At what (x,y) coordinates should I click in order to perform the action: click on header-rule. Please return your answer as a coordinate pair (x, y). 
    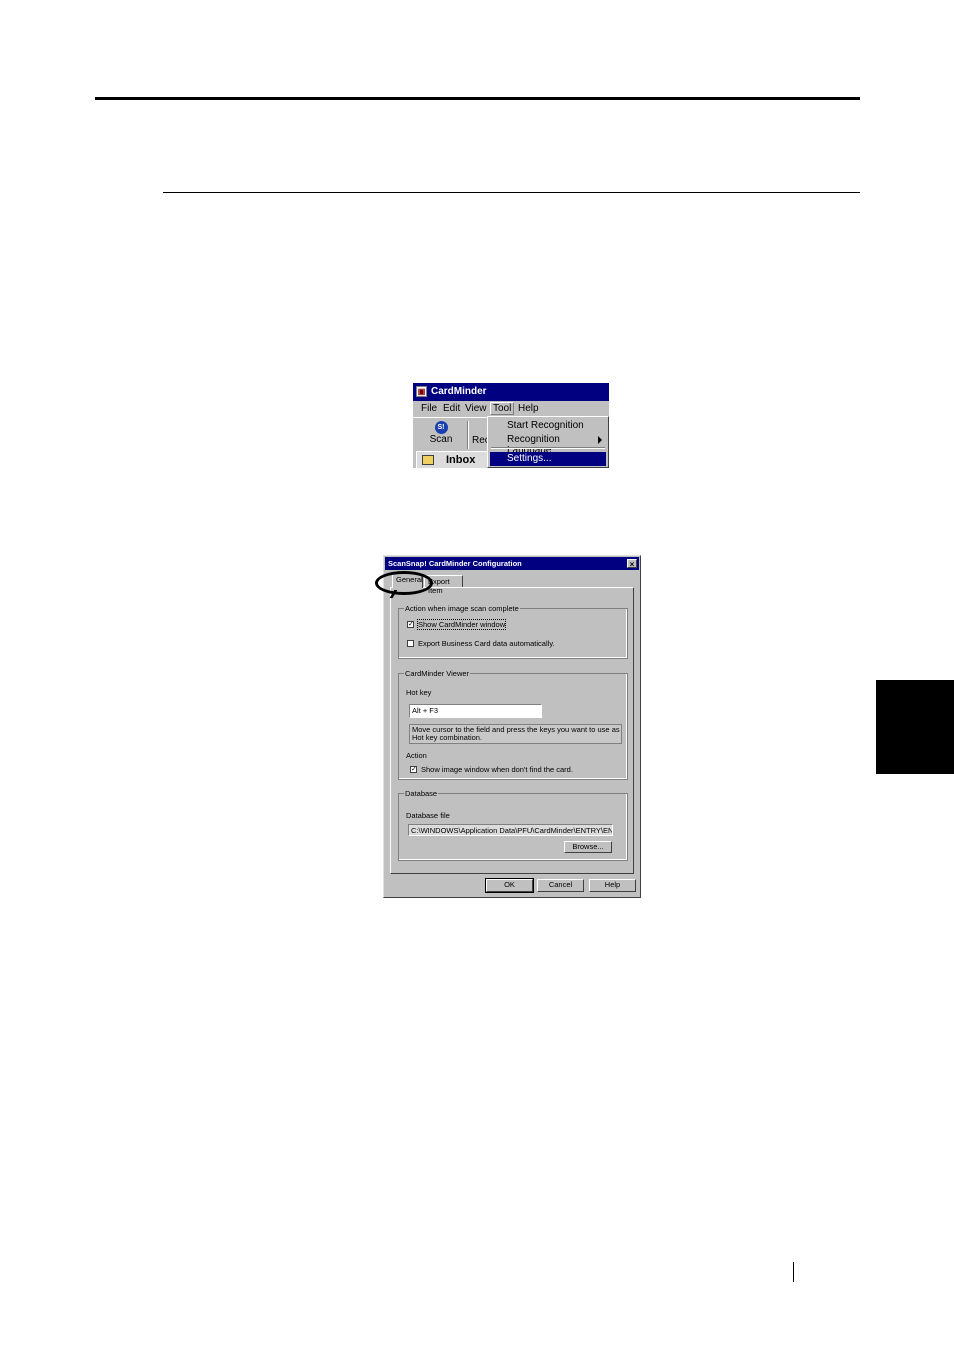
    Looking at the image, I should click on (477, 98).